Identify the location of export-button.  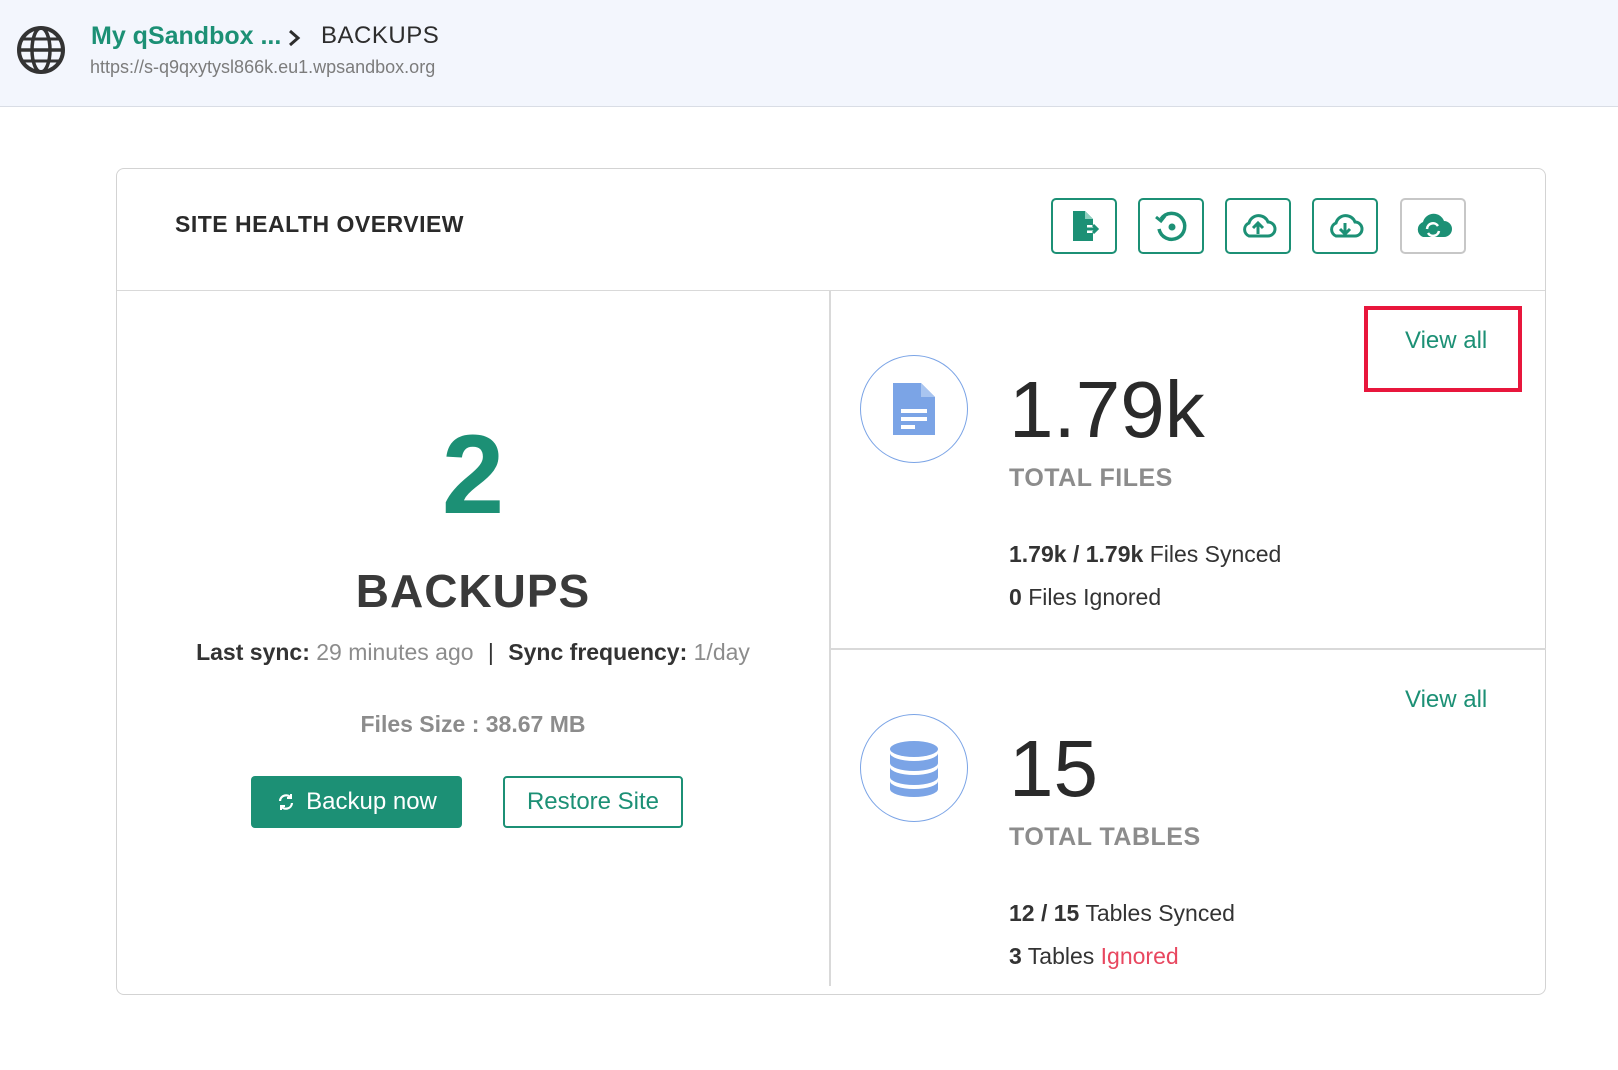
(1084, 226).